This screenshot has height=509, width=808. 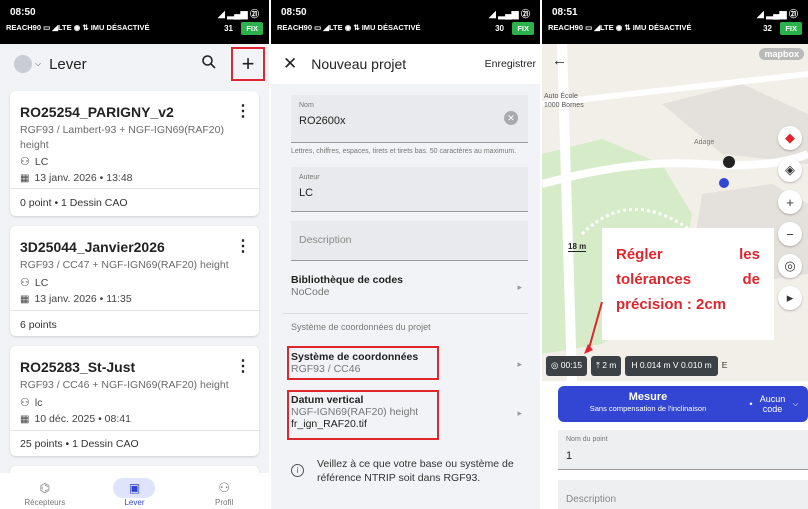 I want to click on account-switcher: ⌵, so click(x=27, y=64).